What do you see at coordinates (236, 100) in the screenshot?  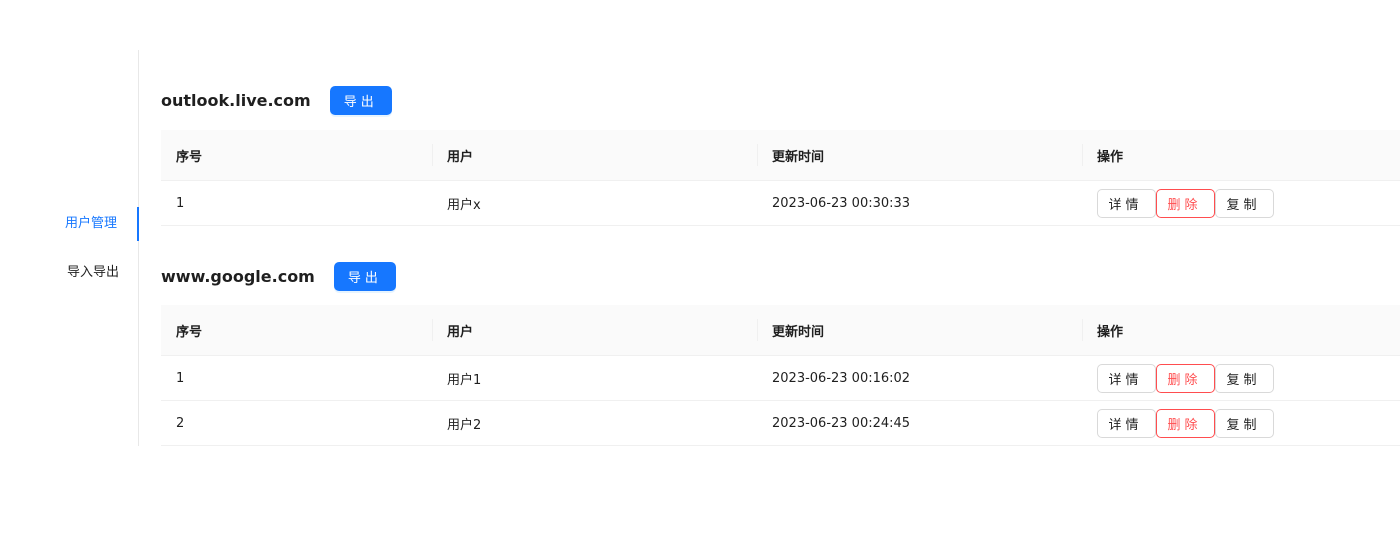 I see `domain-title: outlook.live.com` at bounding box center [236, 100].